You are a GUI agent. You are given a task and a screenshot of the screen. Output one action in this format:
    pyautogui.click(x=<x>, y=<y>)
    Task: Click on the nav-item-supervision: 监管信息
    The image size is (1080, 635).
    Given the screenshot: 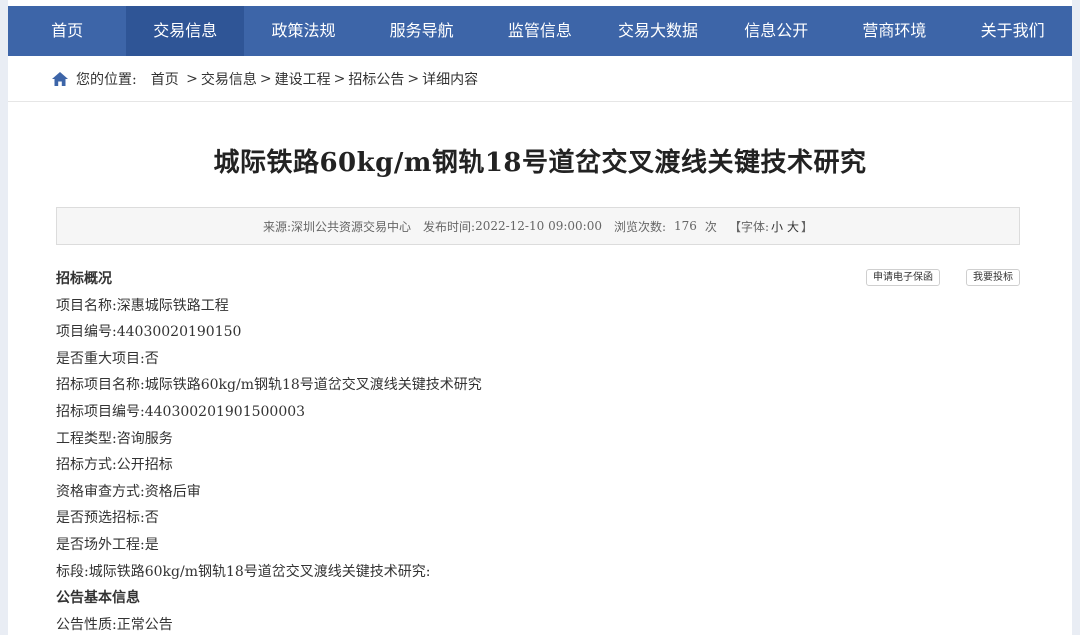 What is the action you would take?
    pyautogui.click(x=540, y=31)
    